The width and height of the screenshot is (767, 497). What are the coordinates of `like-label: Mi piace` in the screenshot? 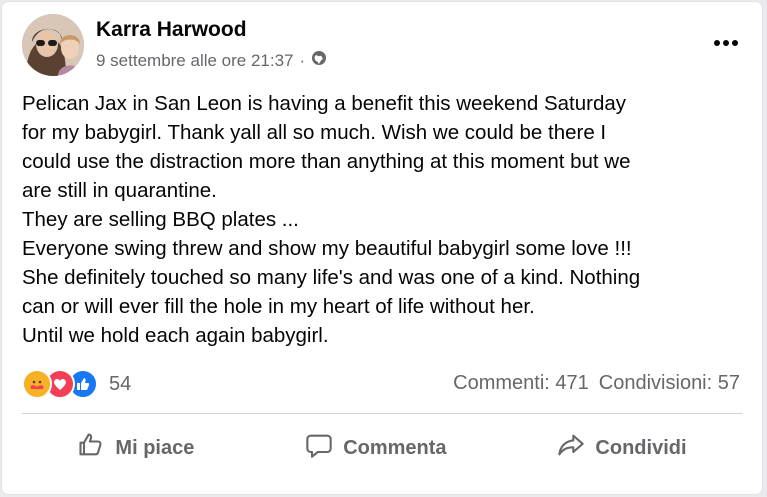 It's located at (155, 447).